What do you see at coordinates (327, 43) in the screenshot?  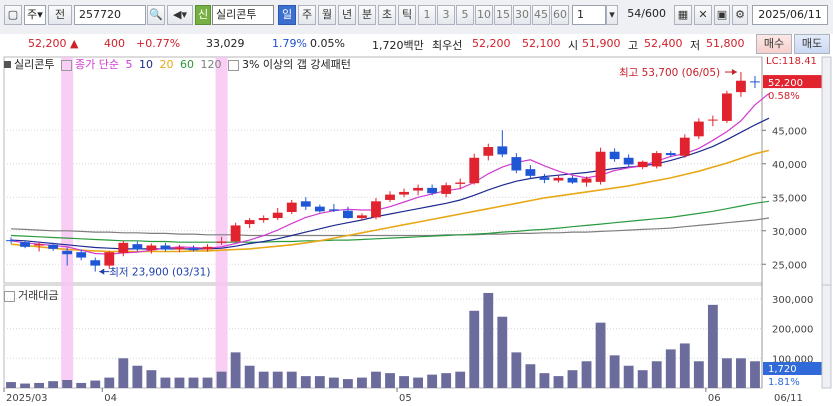 I see `ratio: 0.05%` at bounding box center [327, 43].